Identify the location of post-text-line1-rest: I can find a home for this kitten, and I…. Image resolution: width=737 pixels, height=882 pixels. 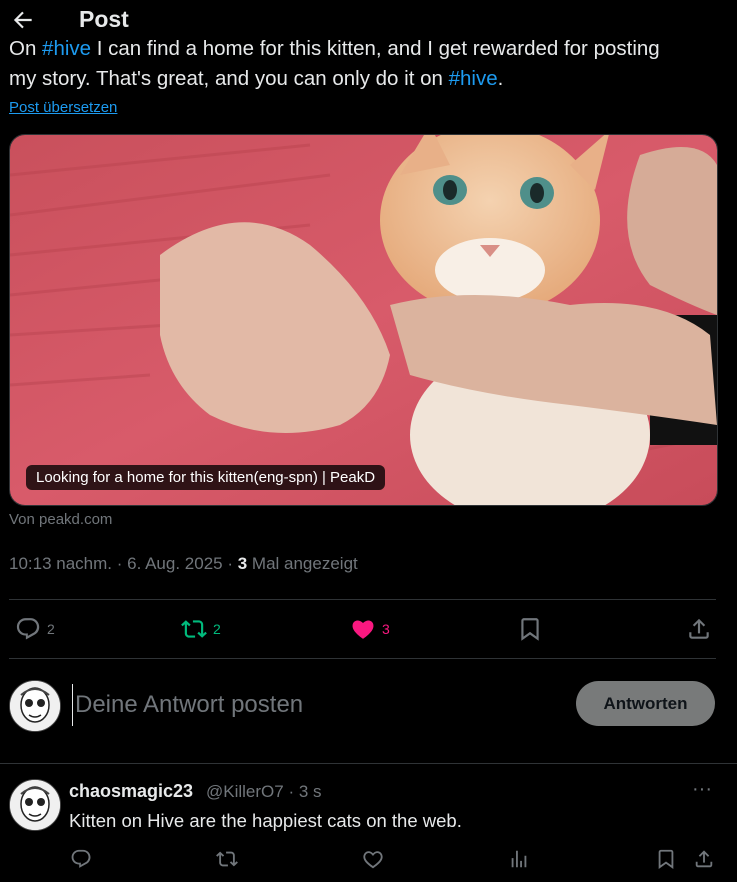
(375, 48).